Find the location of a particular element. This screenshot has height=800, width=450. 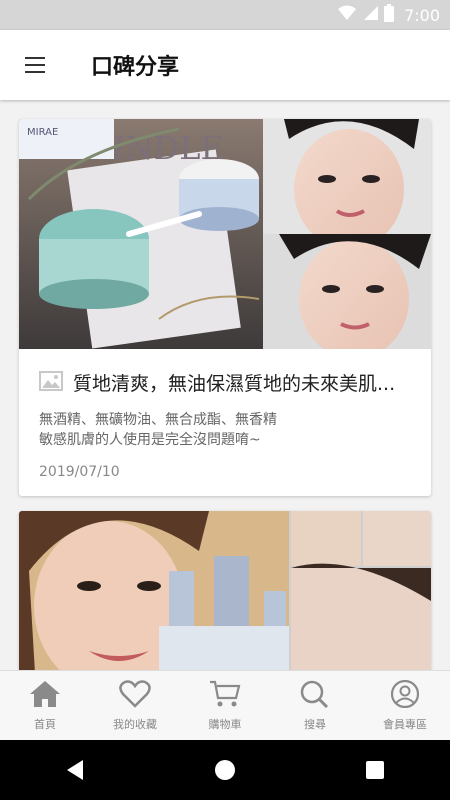

status-time: 7:00 is located at coordinates (422, 15).